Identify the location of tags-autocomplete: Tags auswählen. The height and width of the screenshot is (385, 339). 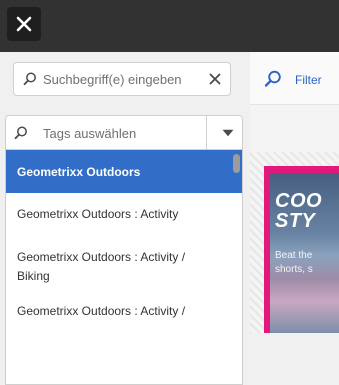
(124, 132).